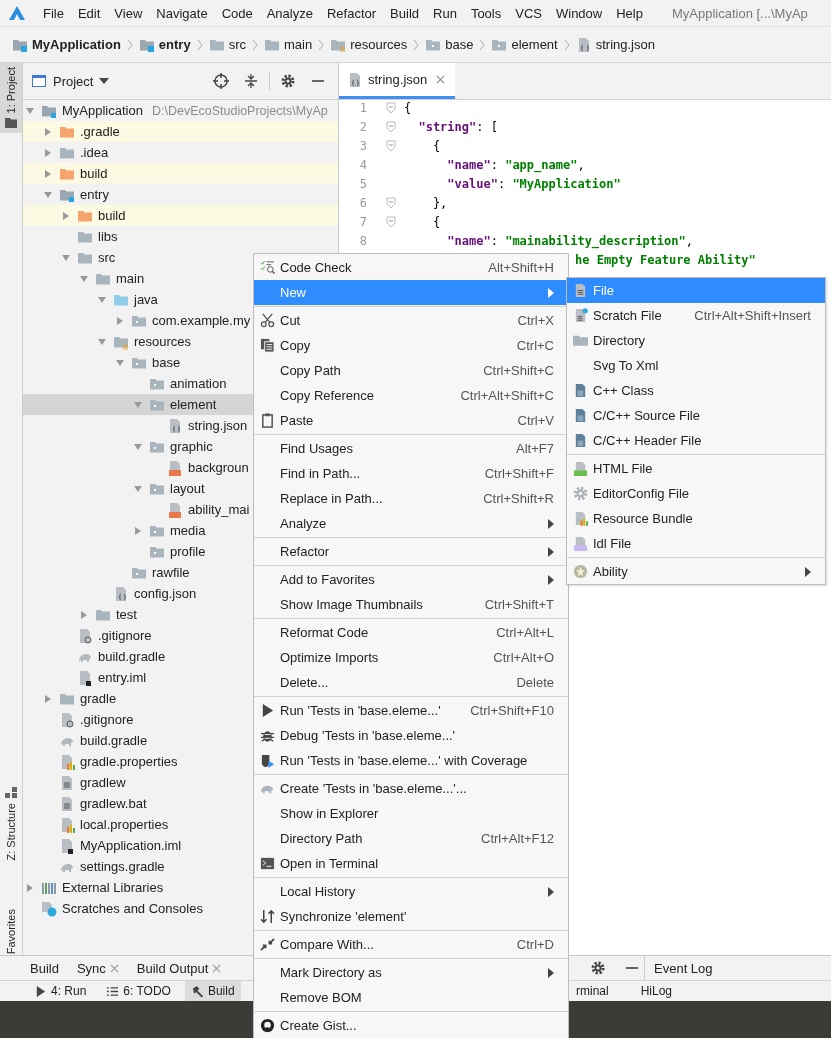  What do you see at coordinates (411, 320) in the screenshot?
I see `menu-item: Cut Ctrl+X` at bounding box center [411, 320].